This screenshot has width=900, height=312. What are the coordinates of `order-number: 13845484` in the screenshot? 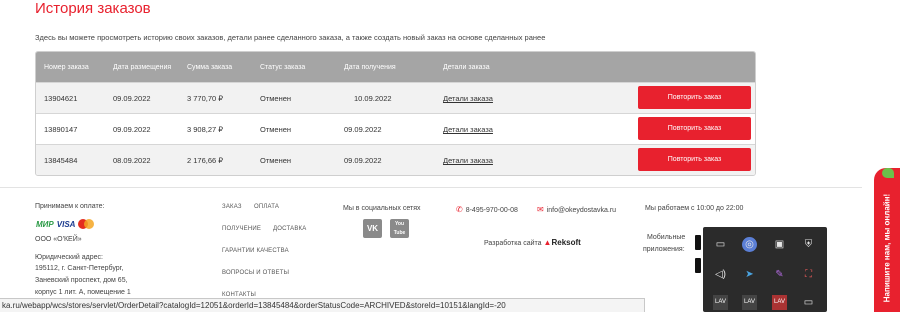 It's located at (61, 160).